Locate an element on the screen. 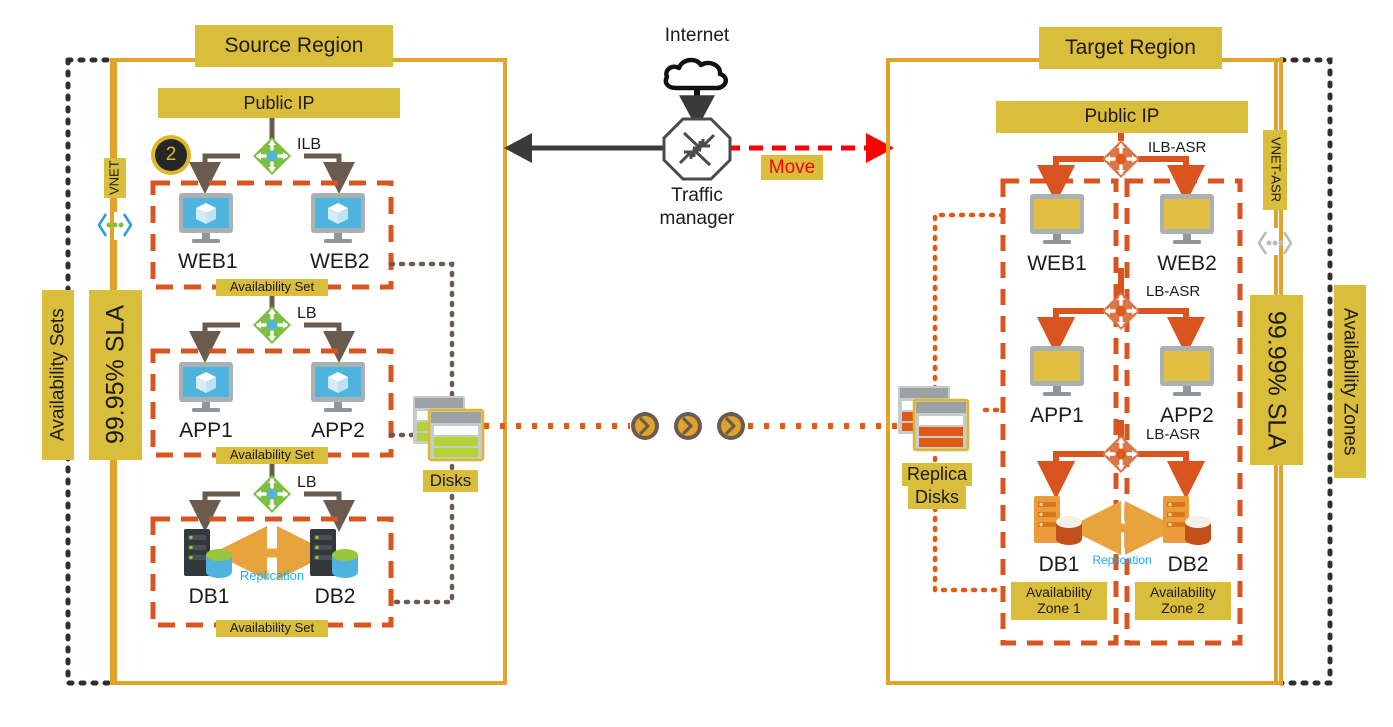  target-outer-label: Availability Zones is located at coordinates (1350, 381).